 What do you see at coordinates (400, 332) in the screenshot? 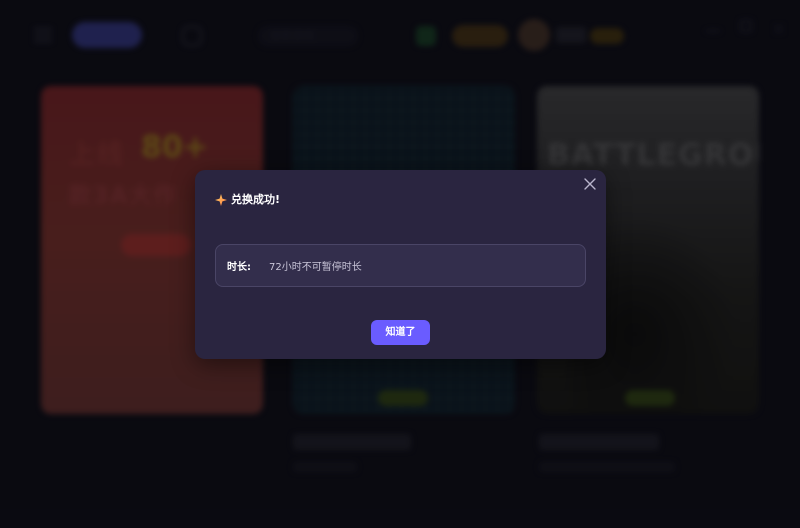
I see `confirm-button: 知道了` at bounding box center [400, 332].